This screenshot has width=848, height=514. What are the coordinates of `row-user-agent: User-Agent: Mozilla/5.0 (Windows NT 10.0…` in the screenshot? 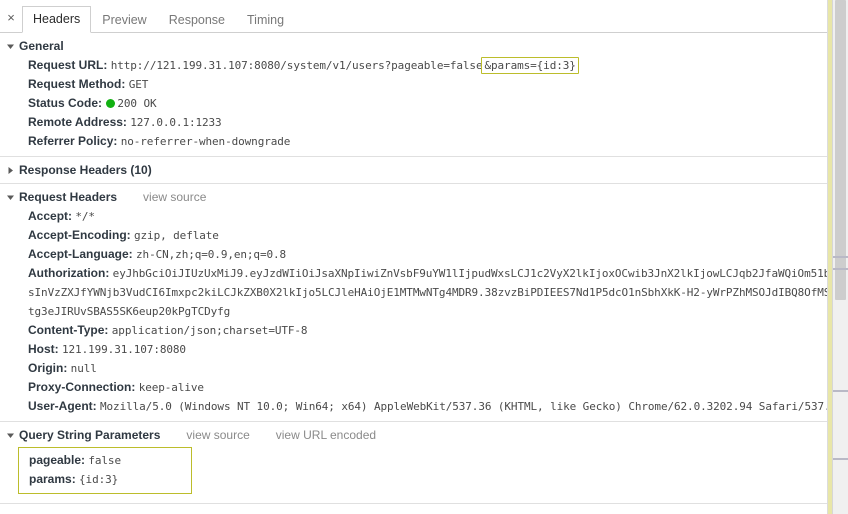 It's located at (424, 406).